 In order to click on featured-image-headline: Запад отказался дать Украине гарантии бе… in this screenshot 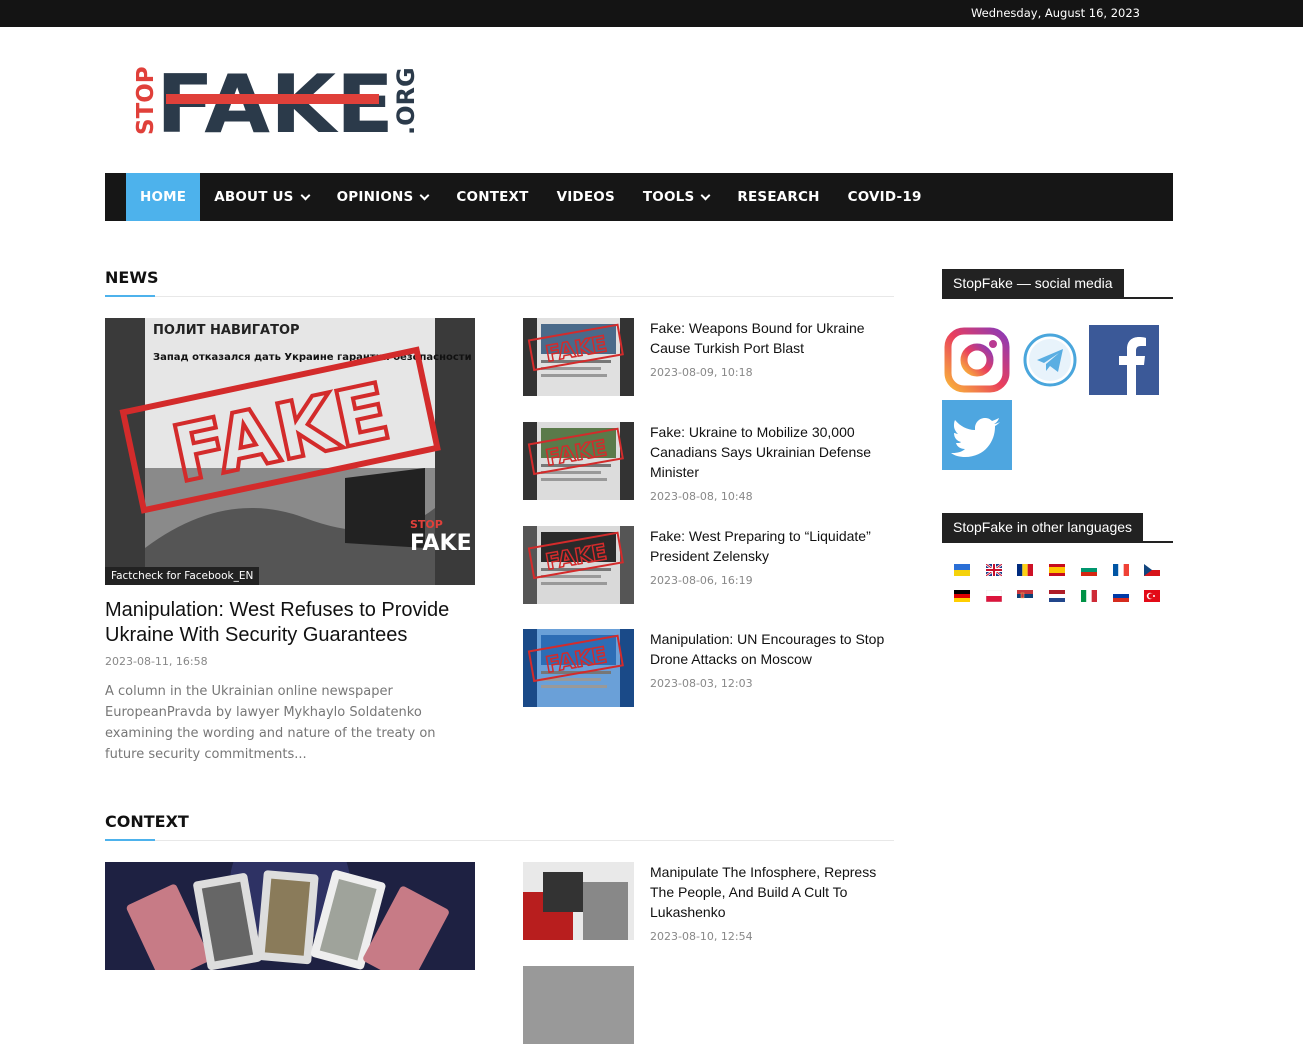, I will do `click(312, 357)`.